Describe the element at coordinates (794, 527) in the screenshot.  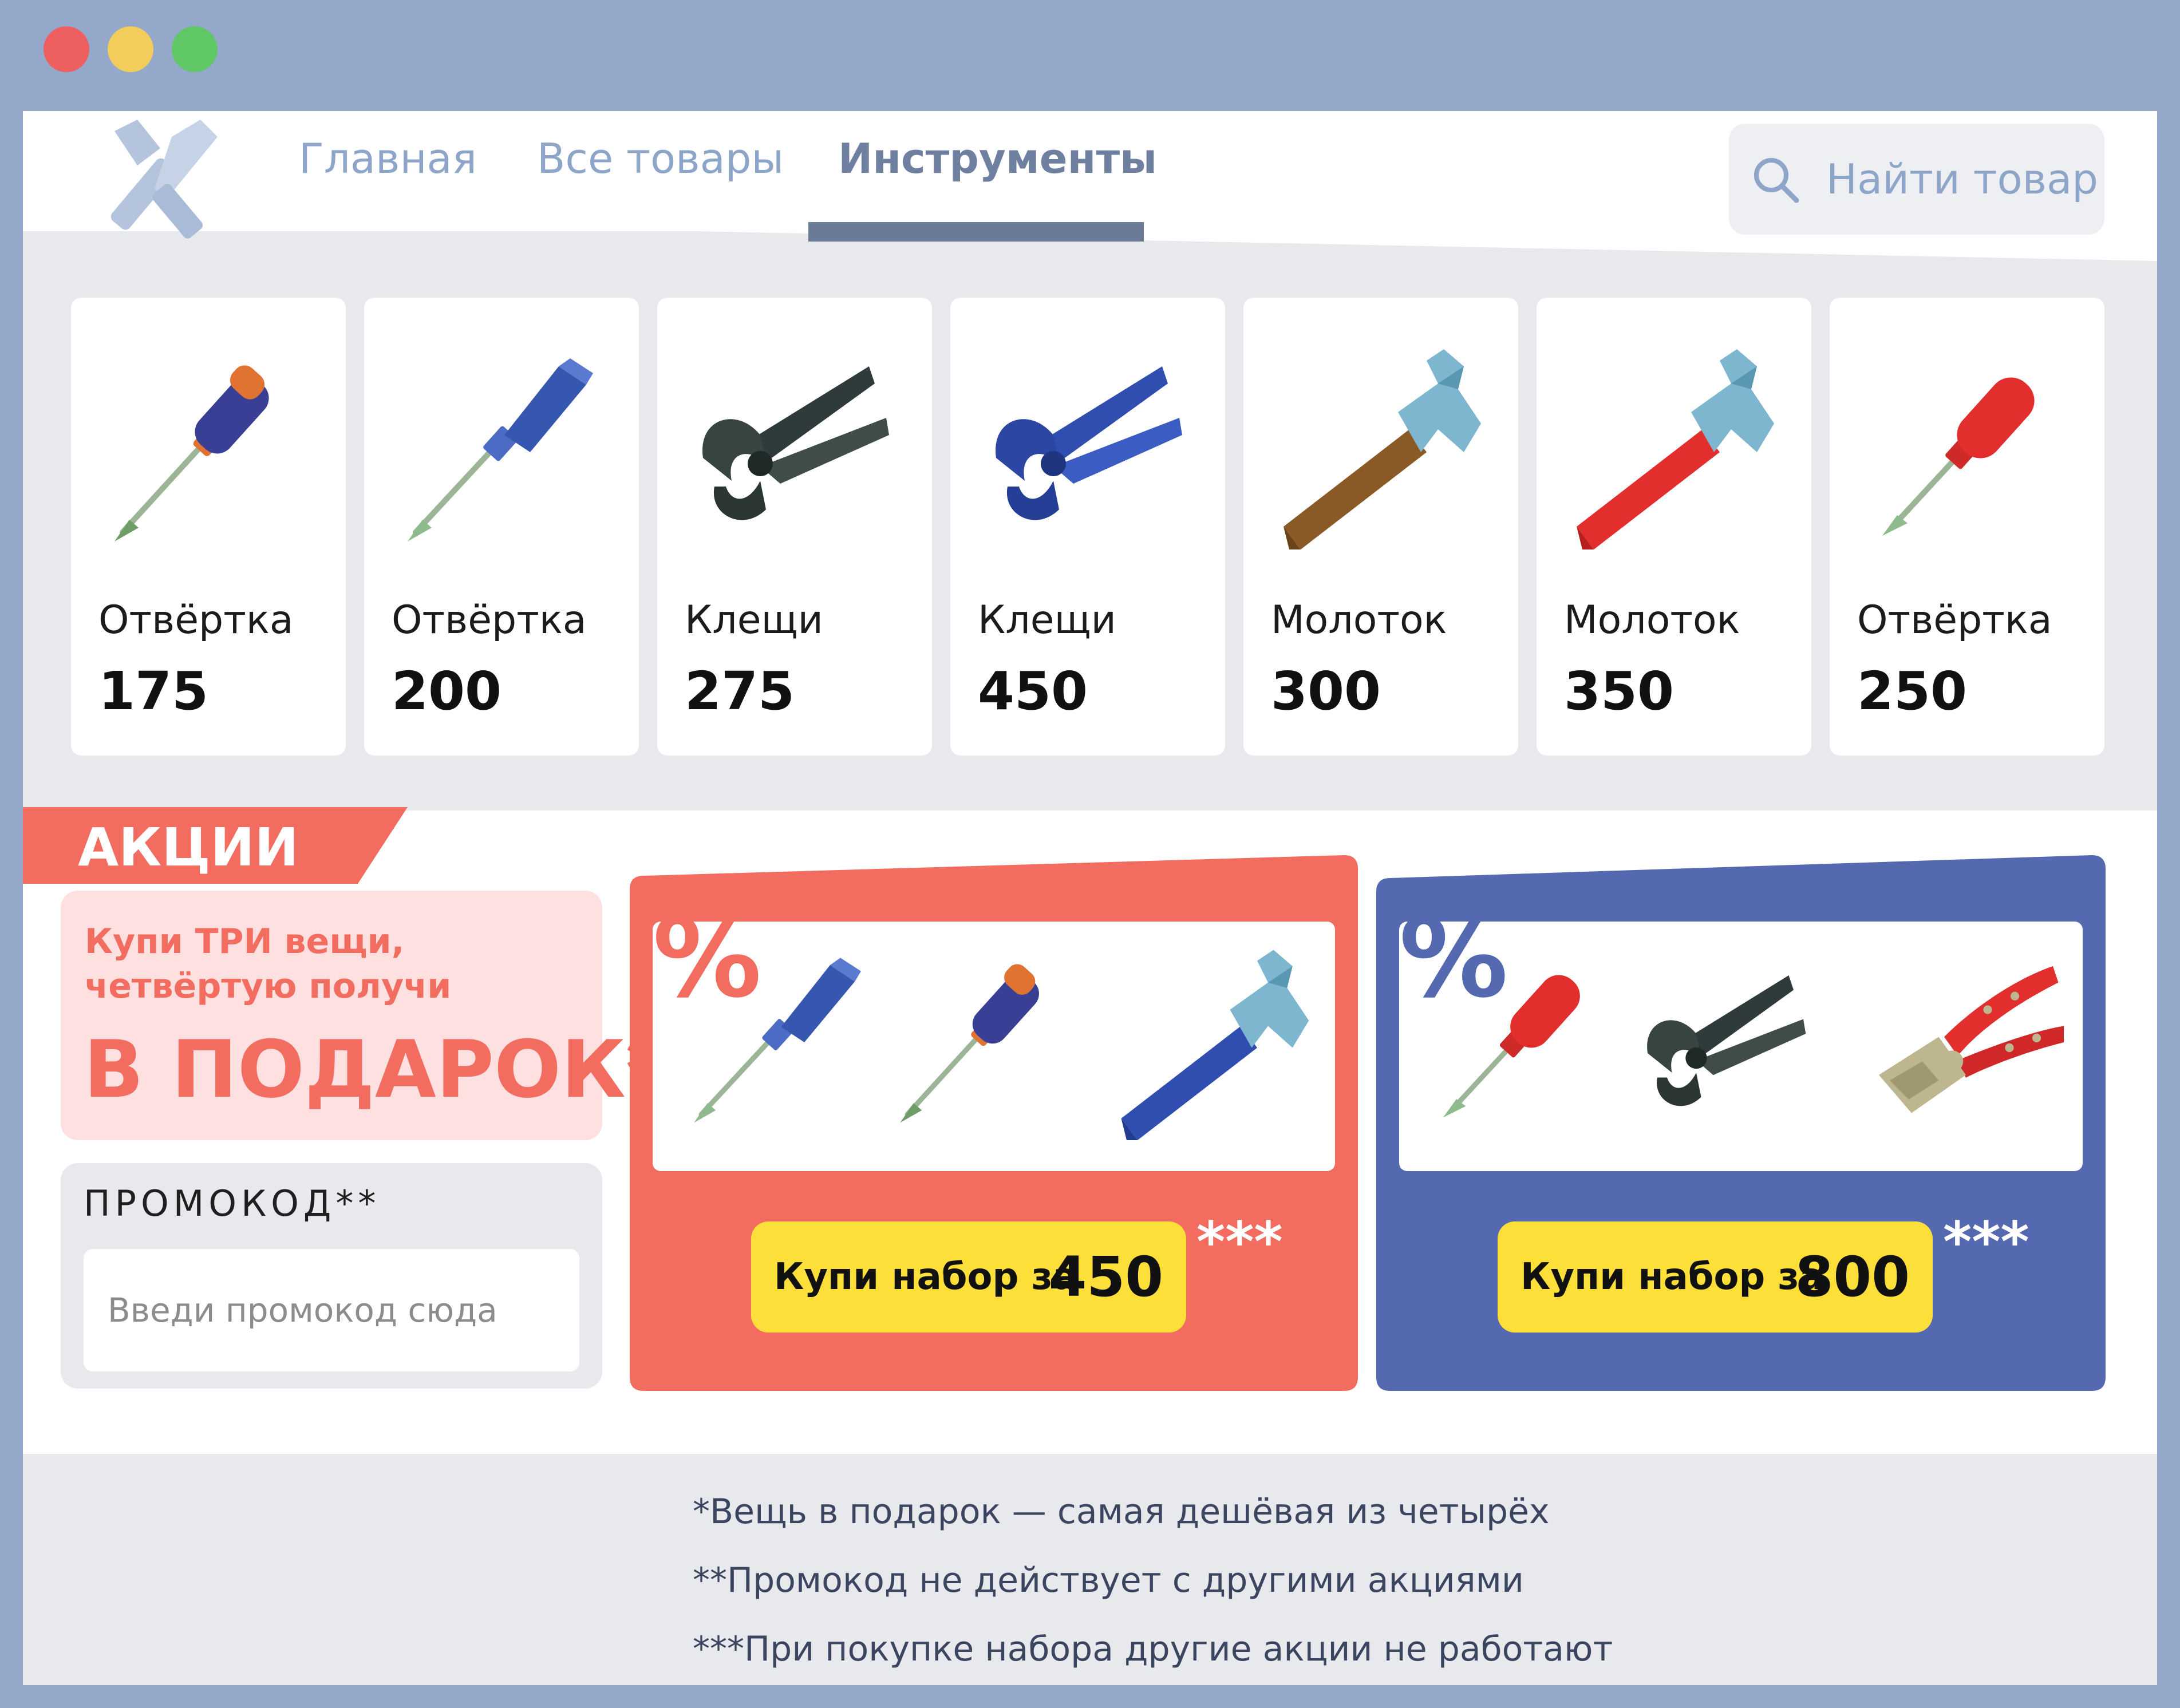
I see `product-card: Клещи 275` at that location.